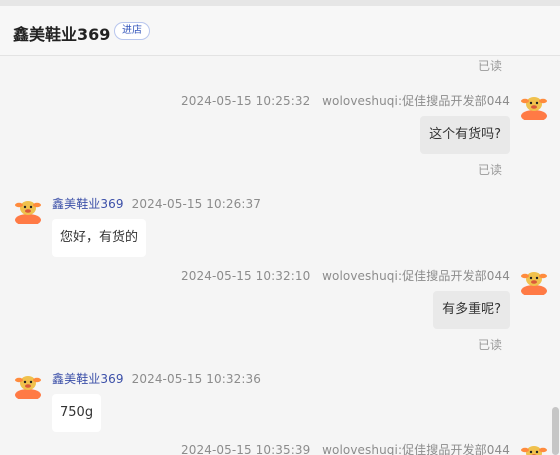  Describe the element at coordinates (99, 238) in the screenshot. I see `message-bubble: 您好，有货的` at that location.